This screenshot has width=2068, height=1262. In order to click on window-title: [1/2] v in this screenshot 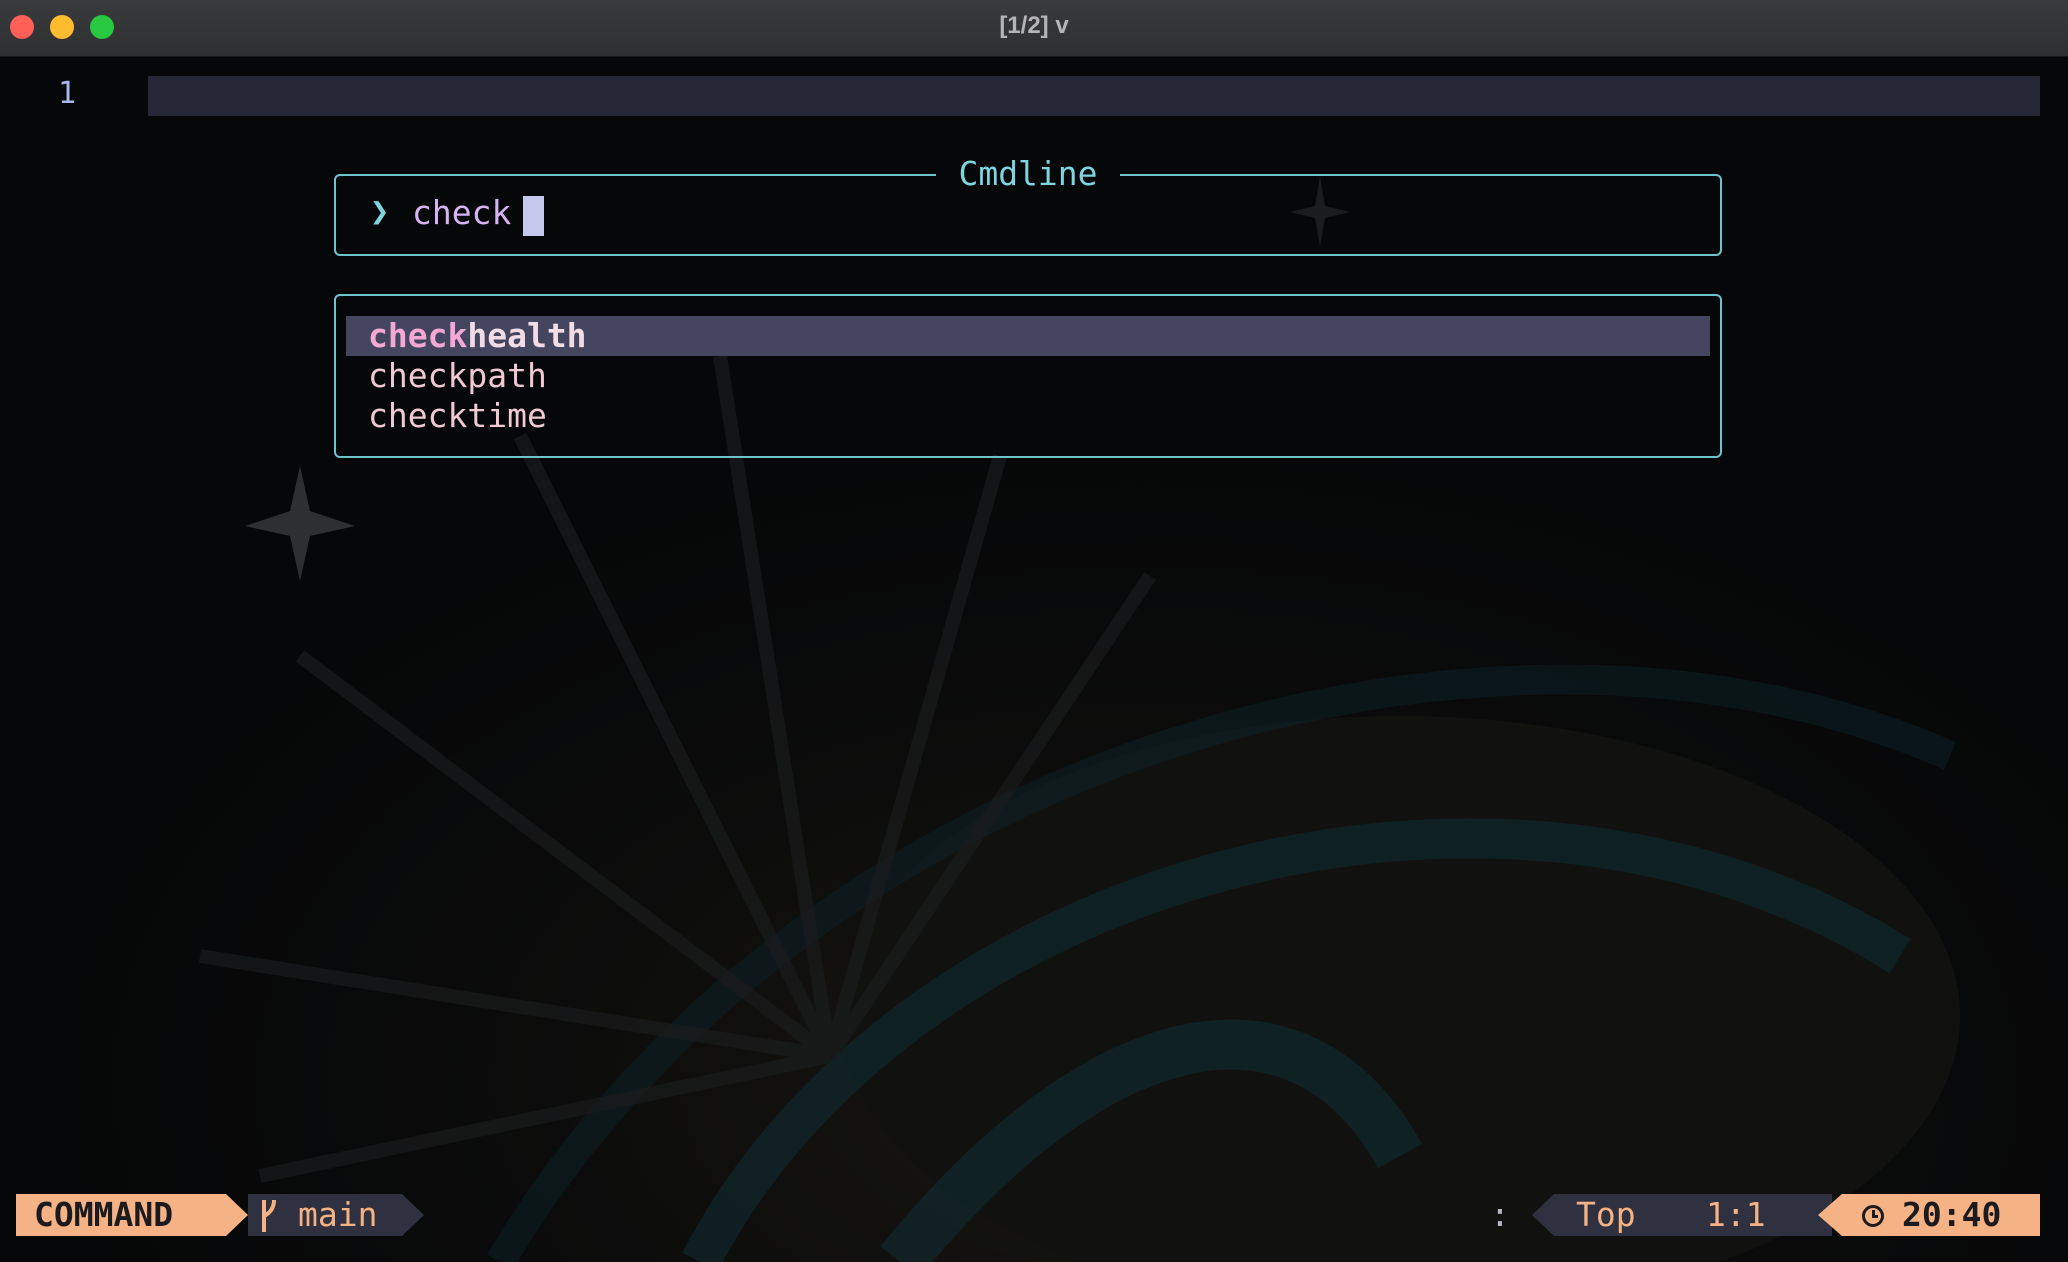, I will do `click(1034, 25)`.